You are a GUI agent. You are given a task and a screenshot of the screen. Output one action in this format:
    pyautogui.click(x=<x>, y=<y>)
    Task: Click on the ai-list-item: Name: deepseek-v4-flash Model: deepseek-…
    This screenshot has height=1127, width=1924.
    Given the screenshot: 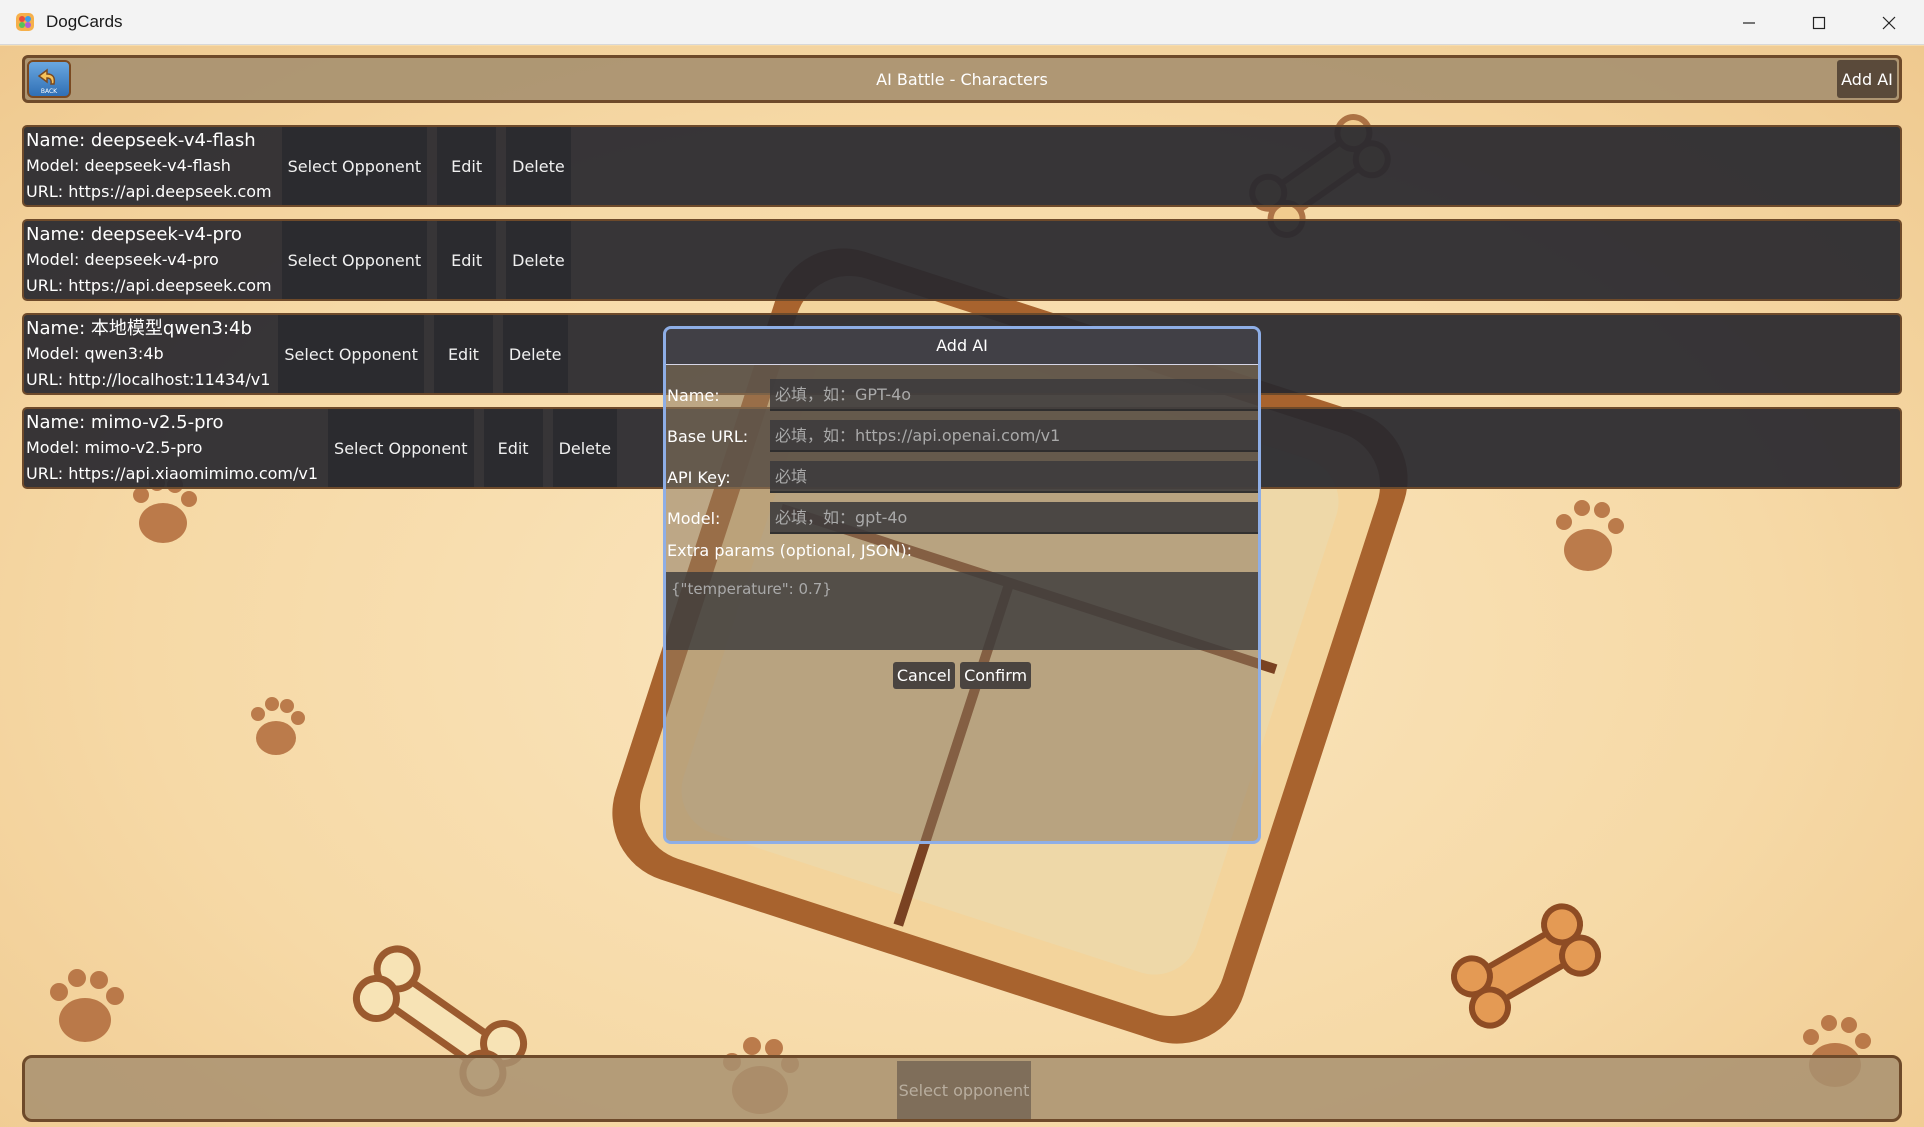 What is the action you would take?
    pyautogui.click(x=962, y=166)
    